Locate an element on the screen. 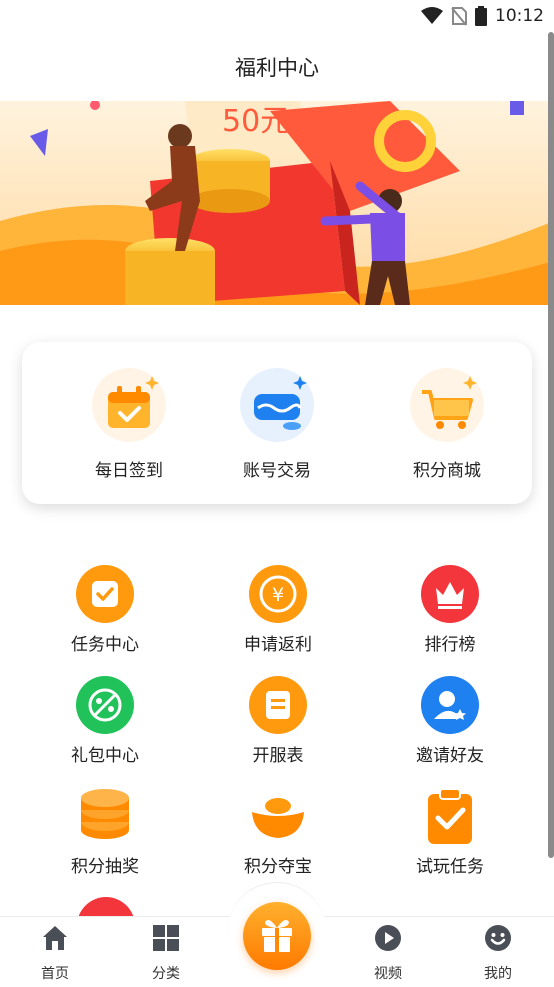 This screenshot has width=554, height=987. feature-points-lottery: 积分抽奖 is located at coordinates (105, 831).